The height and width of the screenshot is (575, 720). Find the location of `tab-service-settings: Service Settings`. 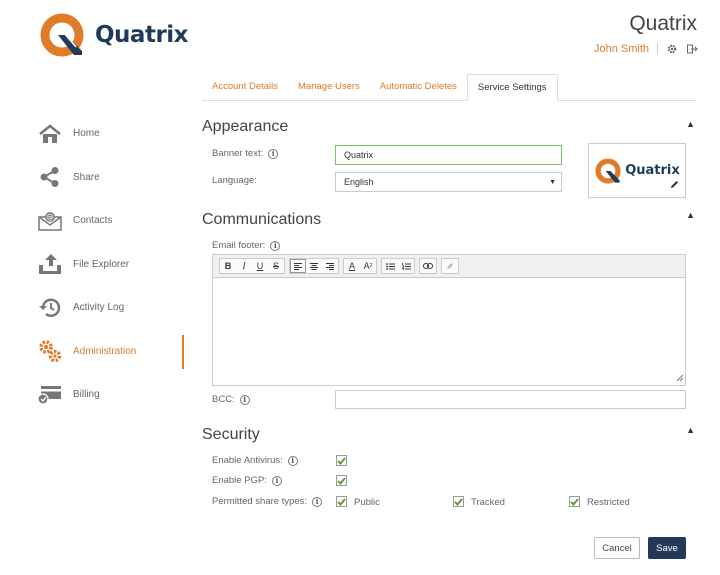

tab-service-settings: Service Settings is located at coordinates (512, 87).